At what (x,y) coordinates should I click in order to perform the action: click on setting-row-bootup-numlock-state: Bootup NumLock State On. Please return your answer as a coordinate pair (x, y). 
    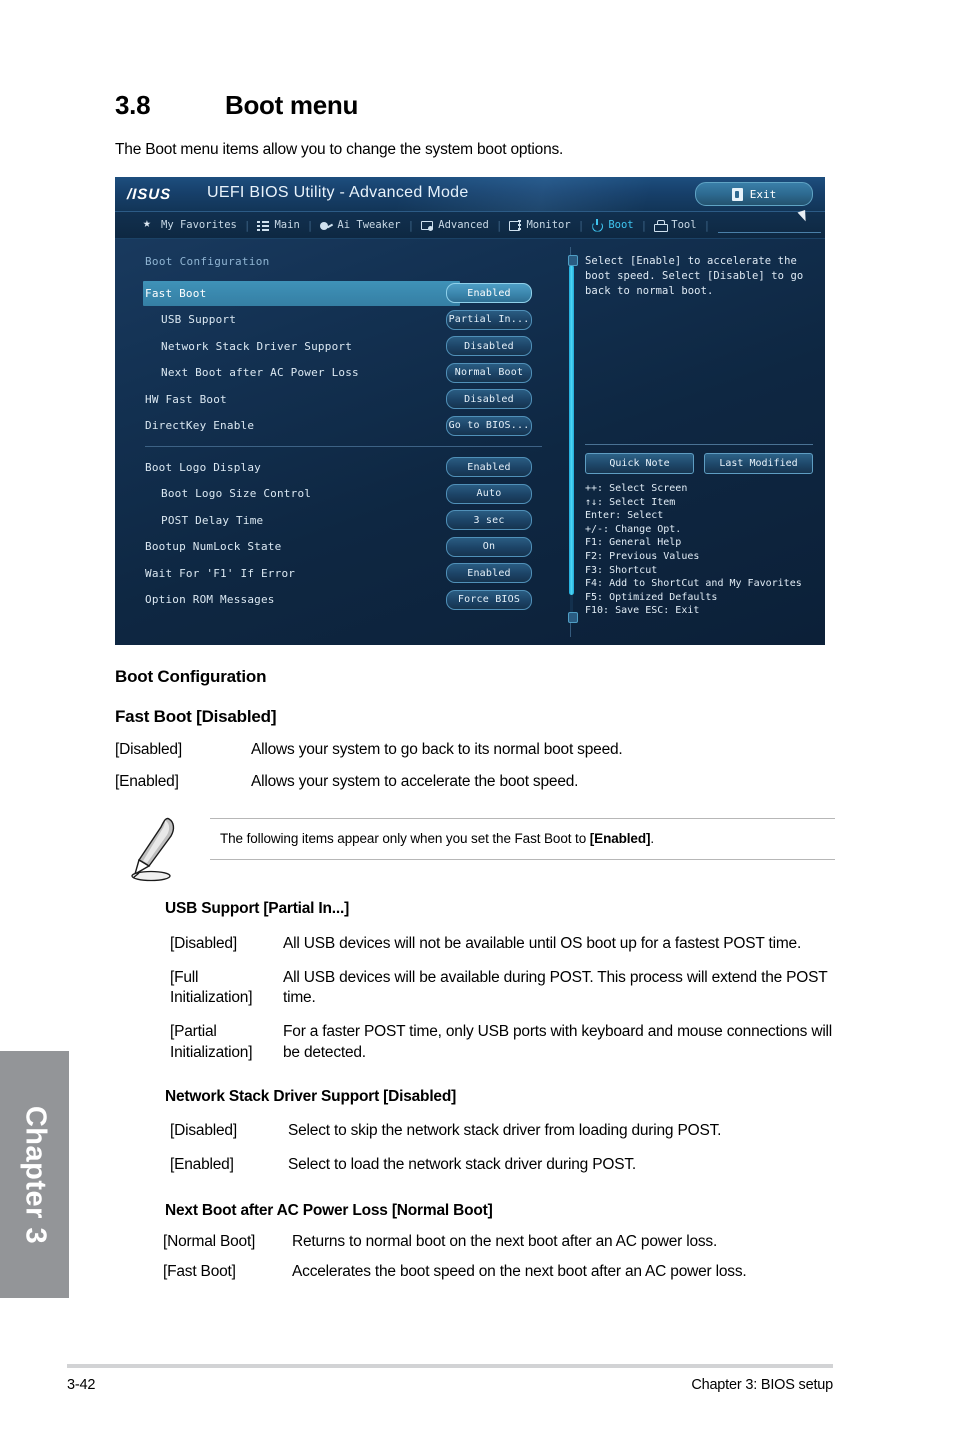
    Looking at the image, I should click on (342, 547).